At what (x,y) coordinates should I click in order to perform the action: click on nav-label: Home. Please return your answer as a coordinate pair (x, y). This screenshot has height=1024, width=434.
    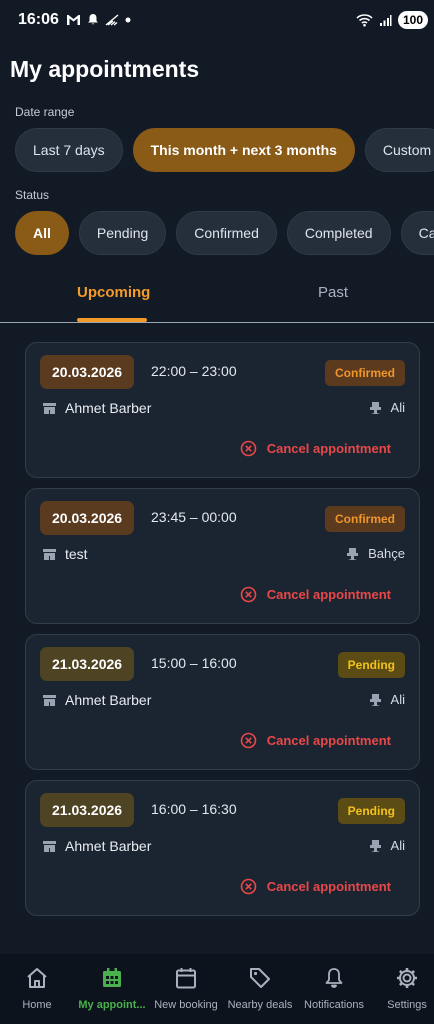
    Looking at the image, I should click on (37, 1005).